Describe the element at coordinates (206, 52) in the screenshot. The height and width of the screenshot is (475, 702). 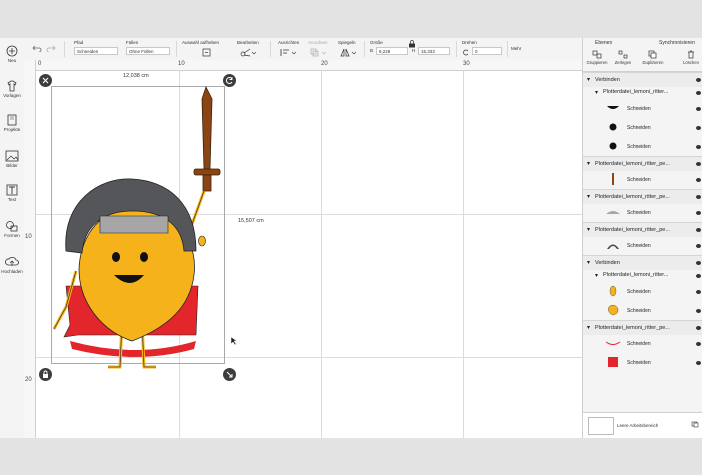
I see `deselect-icon` at that location.